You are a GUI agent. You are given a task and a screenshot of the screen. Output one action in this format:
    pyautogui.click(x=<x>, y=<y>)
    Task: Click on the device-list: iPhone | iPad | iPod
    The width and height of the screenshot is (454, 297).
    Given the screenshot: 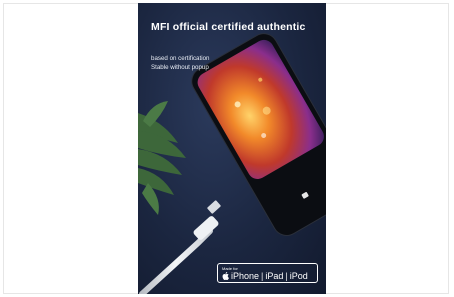 What is the action you would take?
    pyautogui.click(x=265, y=276)
    